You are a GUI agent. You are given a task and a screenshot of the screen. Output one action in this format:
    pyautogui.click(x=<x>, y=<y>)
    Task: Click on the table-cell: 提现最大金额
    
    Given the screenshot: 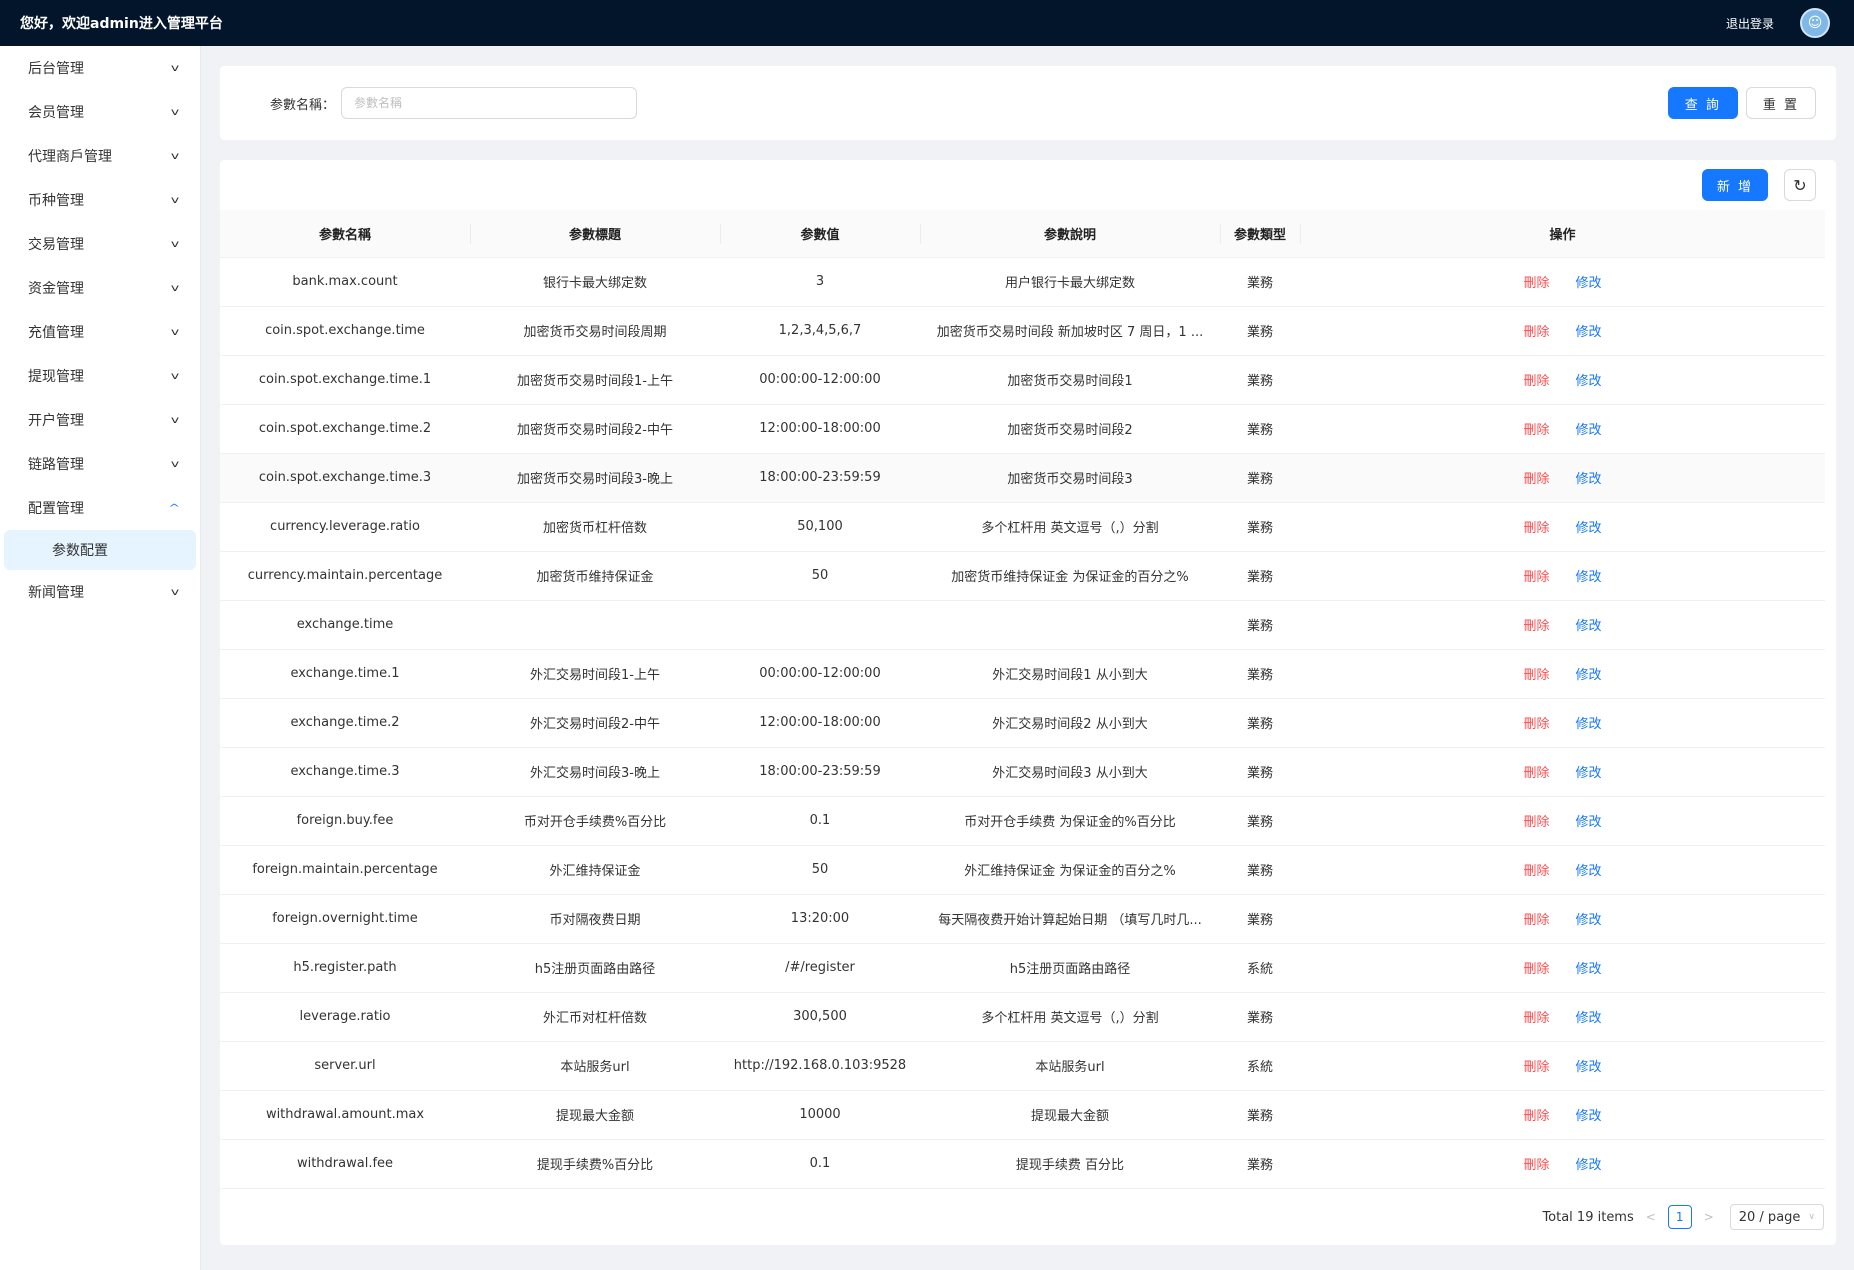 What is the action you would take?
    pyautogui.click(x=595, y=1115)
    